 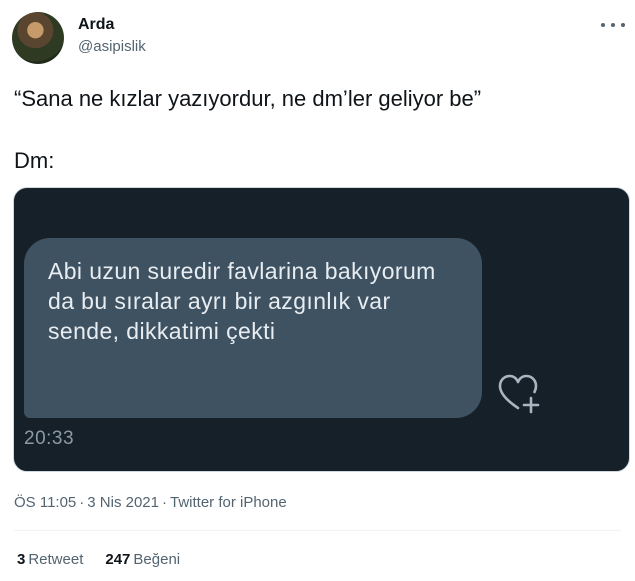 I want to click on tweet-meta: ÖS 11:05 · 3 Nis 2021 · Twitter for iPhone, so click(x=150, y=502).